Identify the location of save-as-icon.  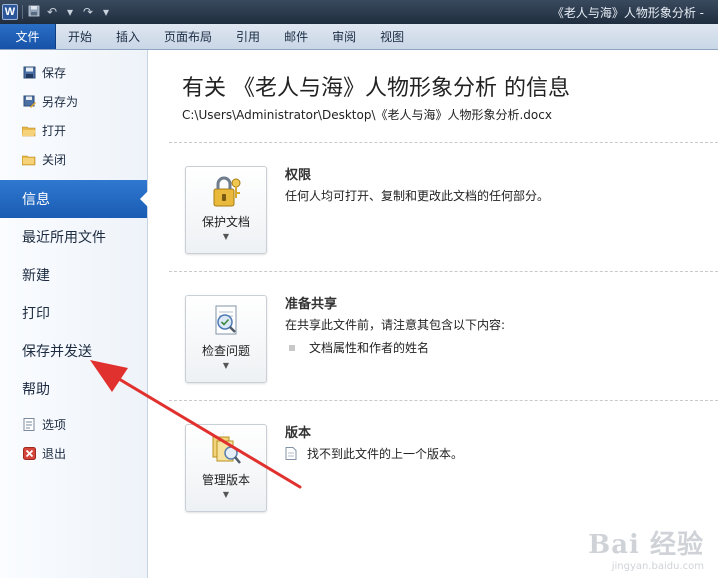
(29, 102).